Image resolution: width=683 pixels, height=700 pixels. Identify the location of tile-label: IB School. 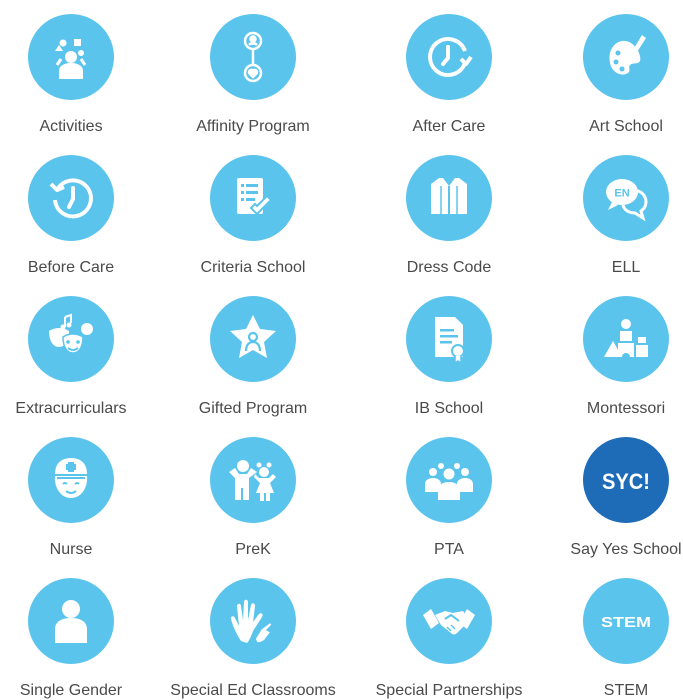
(449, 408).